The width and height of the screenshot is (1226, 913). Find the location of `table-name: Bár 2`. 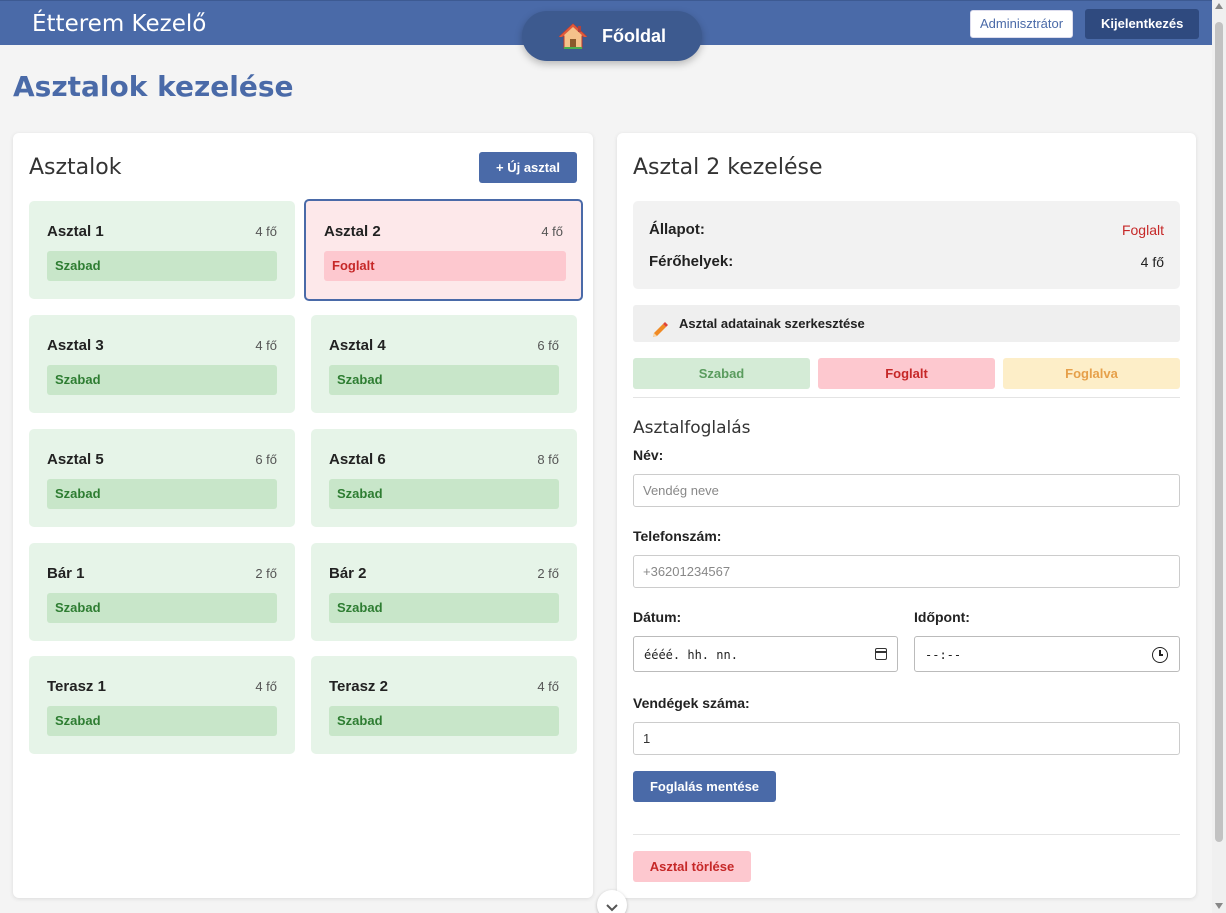

table-name: Bár 2 is located at coordinates (348, 573).